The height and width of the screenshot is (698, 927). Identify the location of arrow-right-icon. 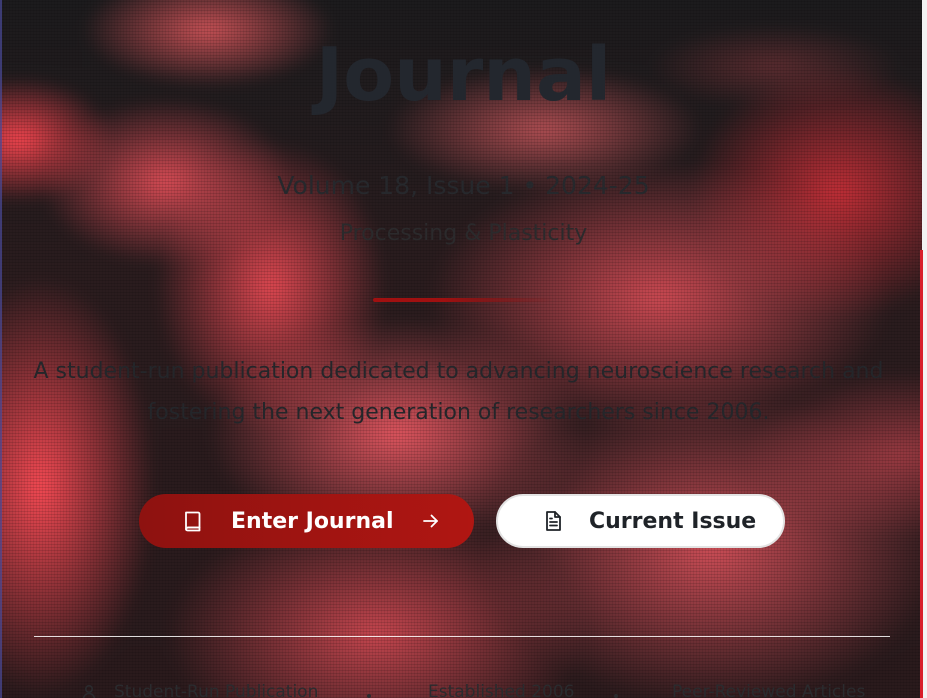
(431, 521).